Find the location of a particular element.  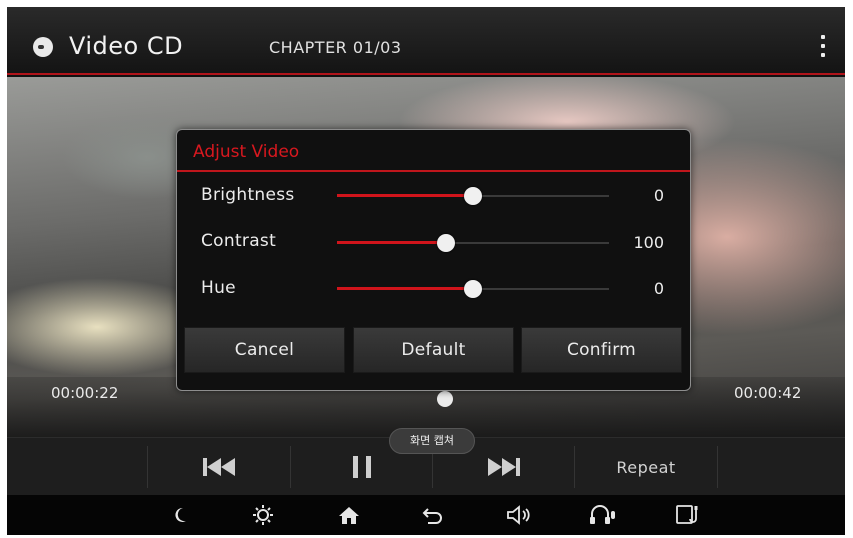

night-mode-icon is located at coordinates (180, 514).